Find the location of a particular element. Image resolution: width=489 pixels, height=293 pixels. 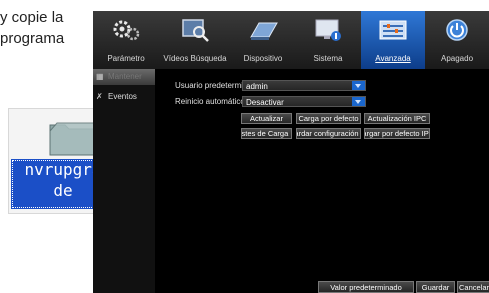

ipc-load-default-label: Cargar por defecto IPC is located at coordinates (397, 133).